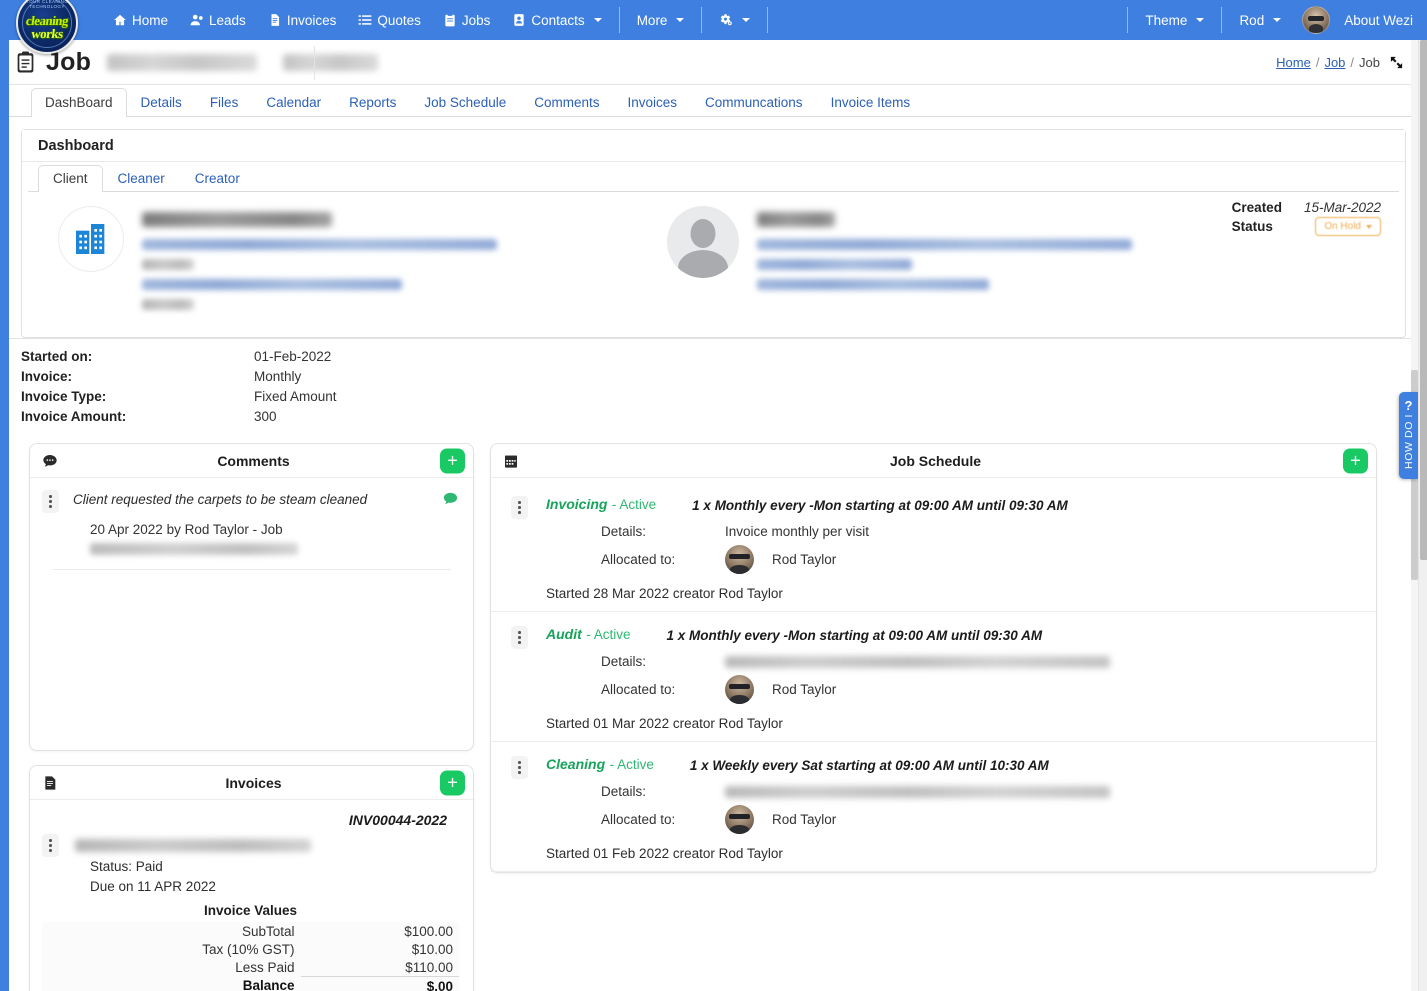  Describe the element at coordinates (250, 967) in the screenshot. I see `table-row: Less Paid $110.00` at that location.